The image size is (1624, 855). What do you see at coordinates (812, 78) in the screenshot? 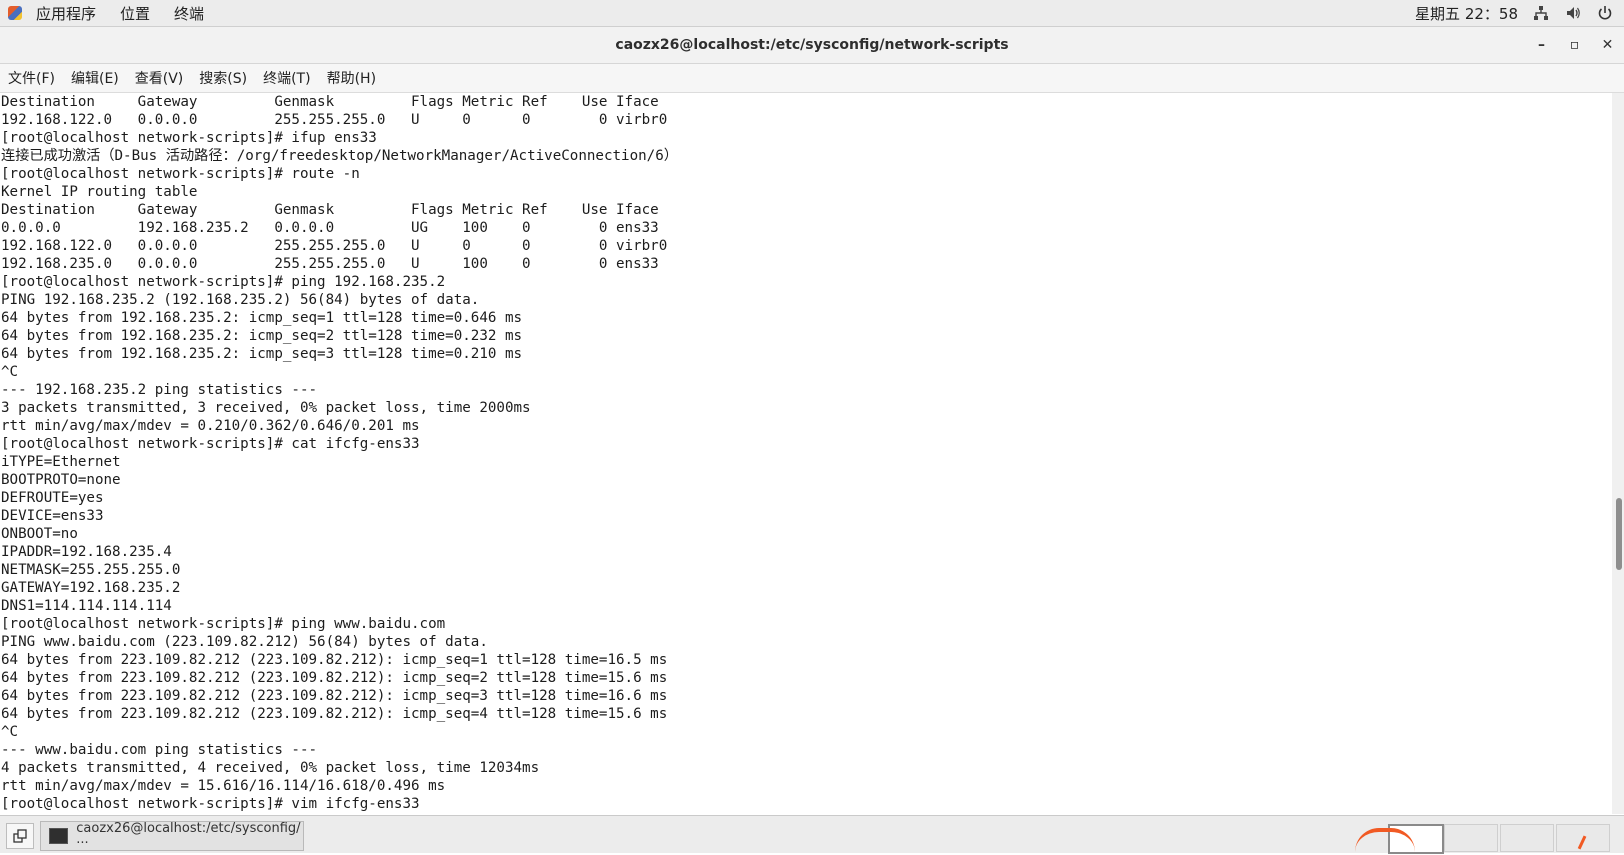
I see `terminal-menu-bar: 文件(F) 编辑(E) 查看(V) 搜索(S) 终端(T) 帮助(H)` at bounding box center [812, 78].